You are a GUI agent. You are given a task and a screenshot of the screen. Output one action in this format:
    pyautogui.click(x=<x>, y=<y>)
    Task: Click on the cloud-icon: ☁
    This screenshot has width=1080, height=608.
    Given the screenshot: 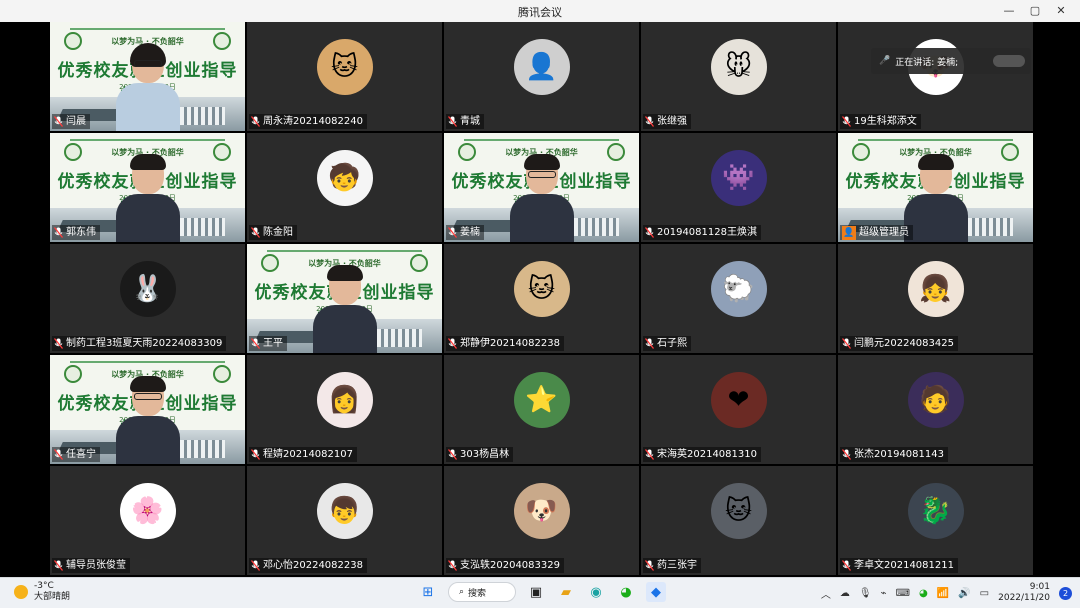 What is the action you would take?
    pyautogui.click(x=845, y=593)
    